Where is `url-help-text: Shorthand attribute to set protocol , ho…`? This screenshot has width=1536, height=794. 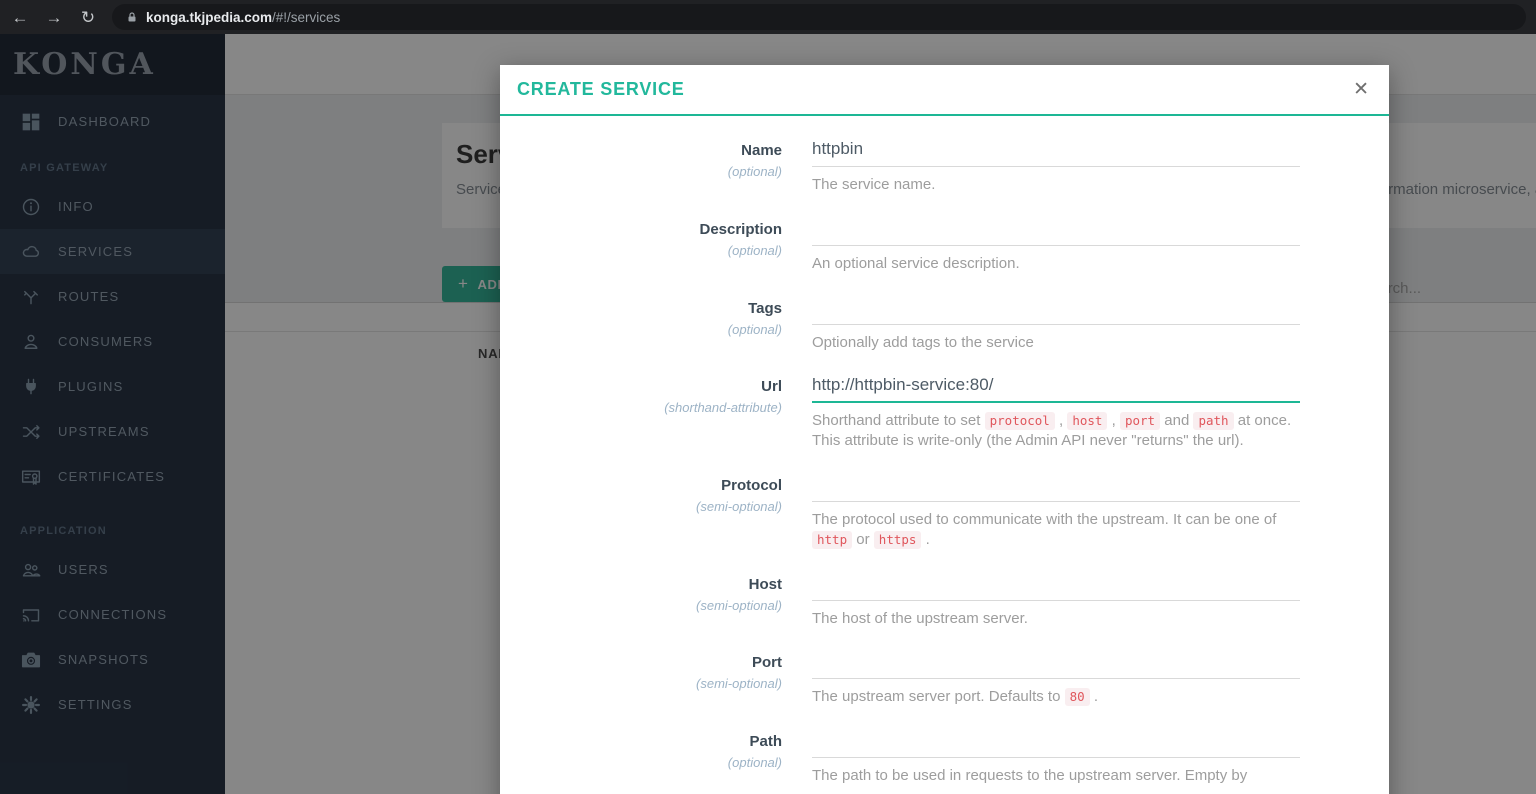 url-help-text: Shorthand attribute to set protocol , ho… is located at coordinates (1052, 431).